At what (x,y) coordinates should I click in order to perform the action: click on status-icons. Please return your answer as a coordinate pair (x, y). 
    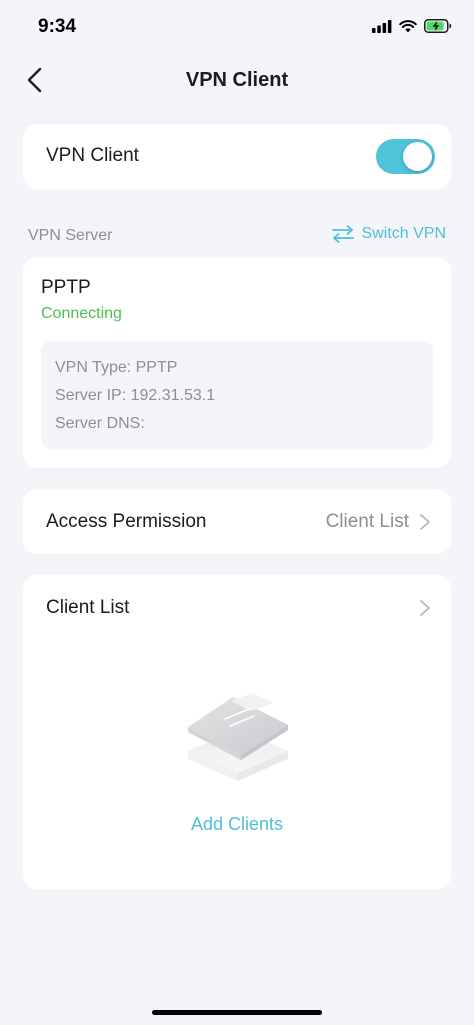
    Looking at the image, I should click on (412, 26).